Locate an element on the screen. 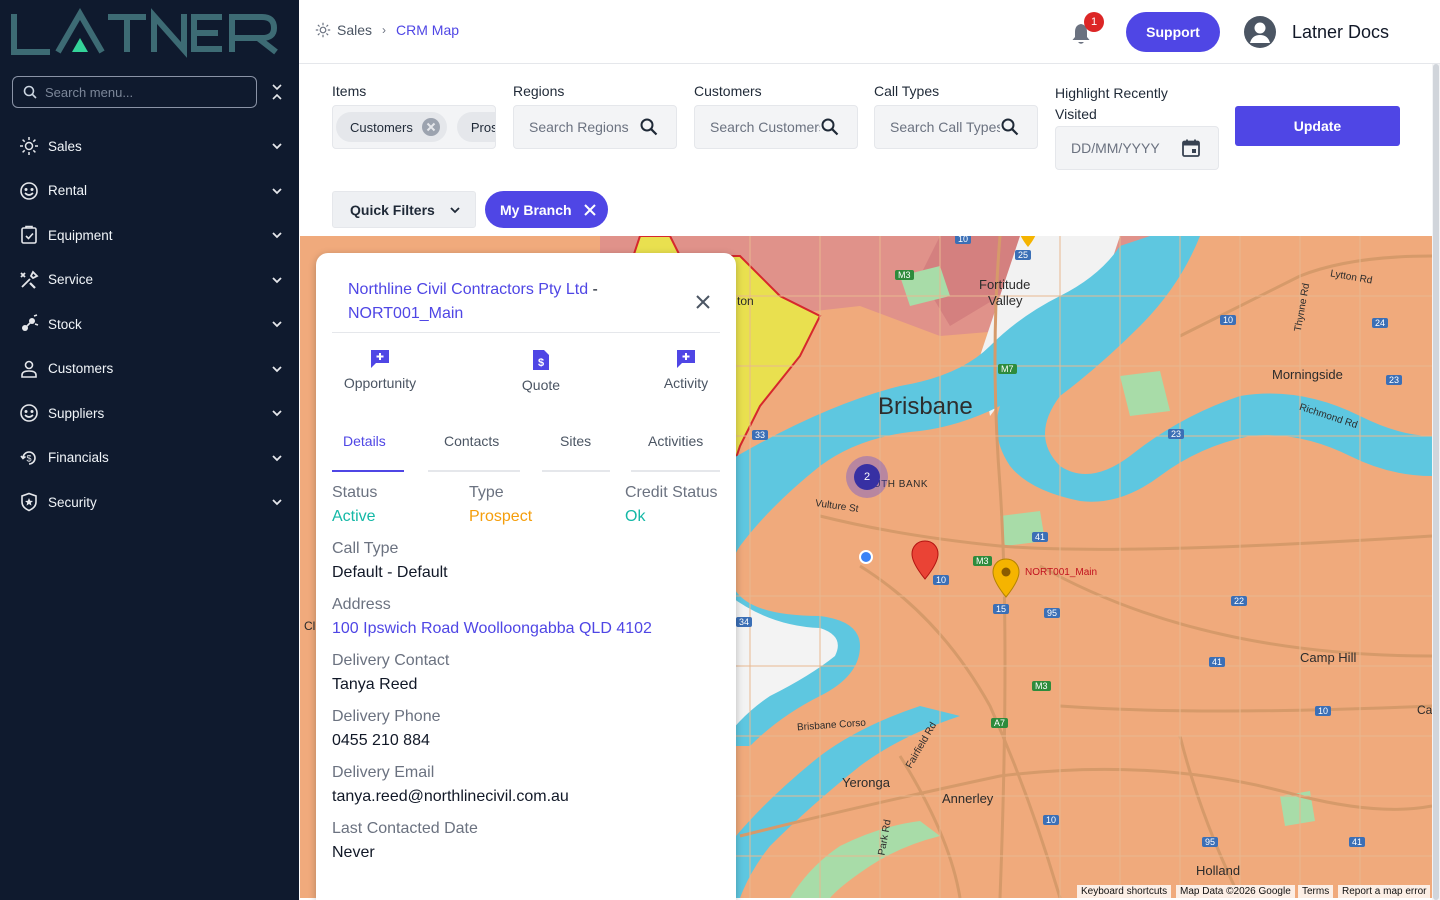 The image size is (1440, 900). place-label-valley: Valley is located at coordinates (1005, 300).